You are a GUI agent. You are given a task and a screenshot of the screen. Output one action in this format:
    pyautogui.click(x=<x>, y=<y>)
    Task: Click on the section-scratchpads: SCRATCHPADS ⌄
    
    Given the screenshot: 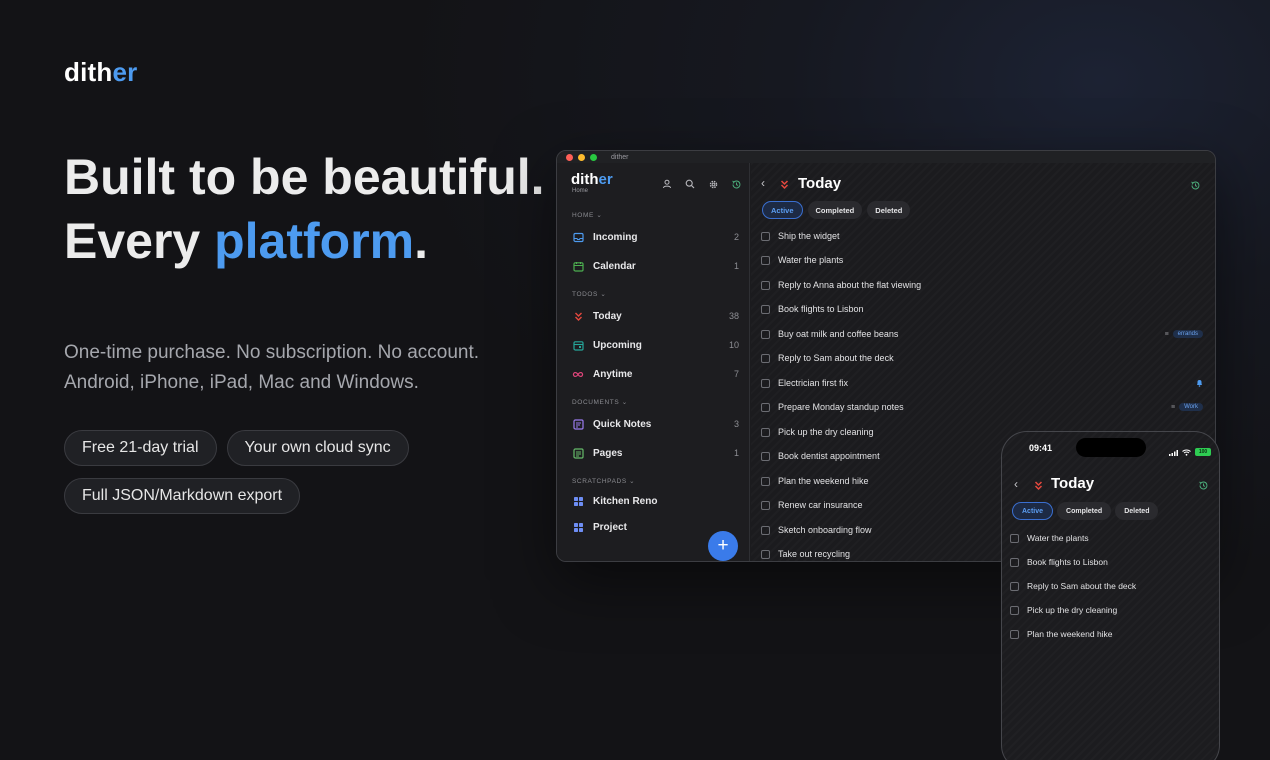 What is the action you would take?
    pyautogui.click(x=603, y=481)
    